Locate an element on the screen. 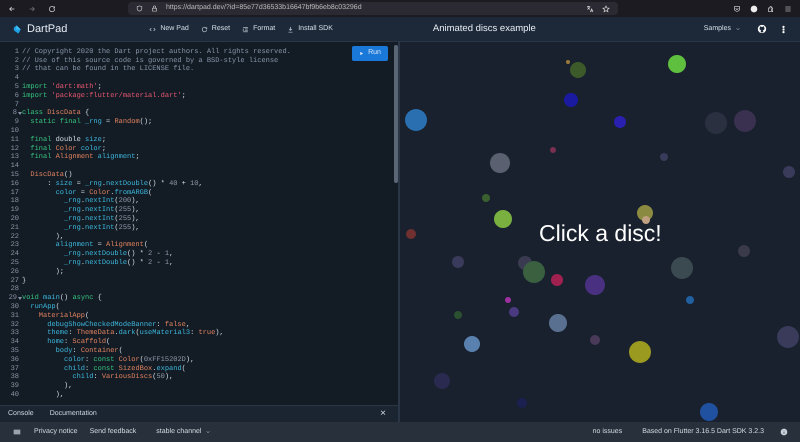 Image resolution: width=800 pixels, height=442 pixels. forward-icon is located at coordinates (32, 8).